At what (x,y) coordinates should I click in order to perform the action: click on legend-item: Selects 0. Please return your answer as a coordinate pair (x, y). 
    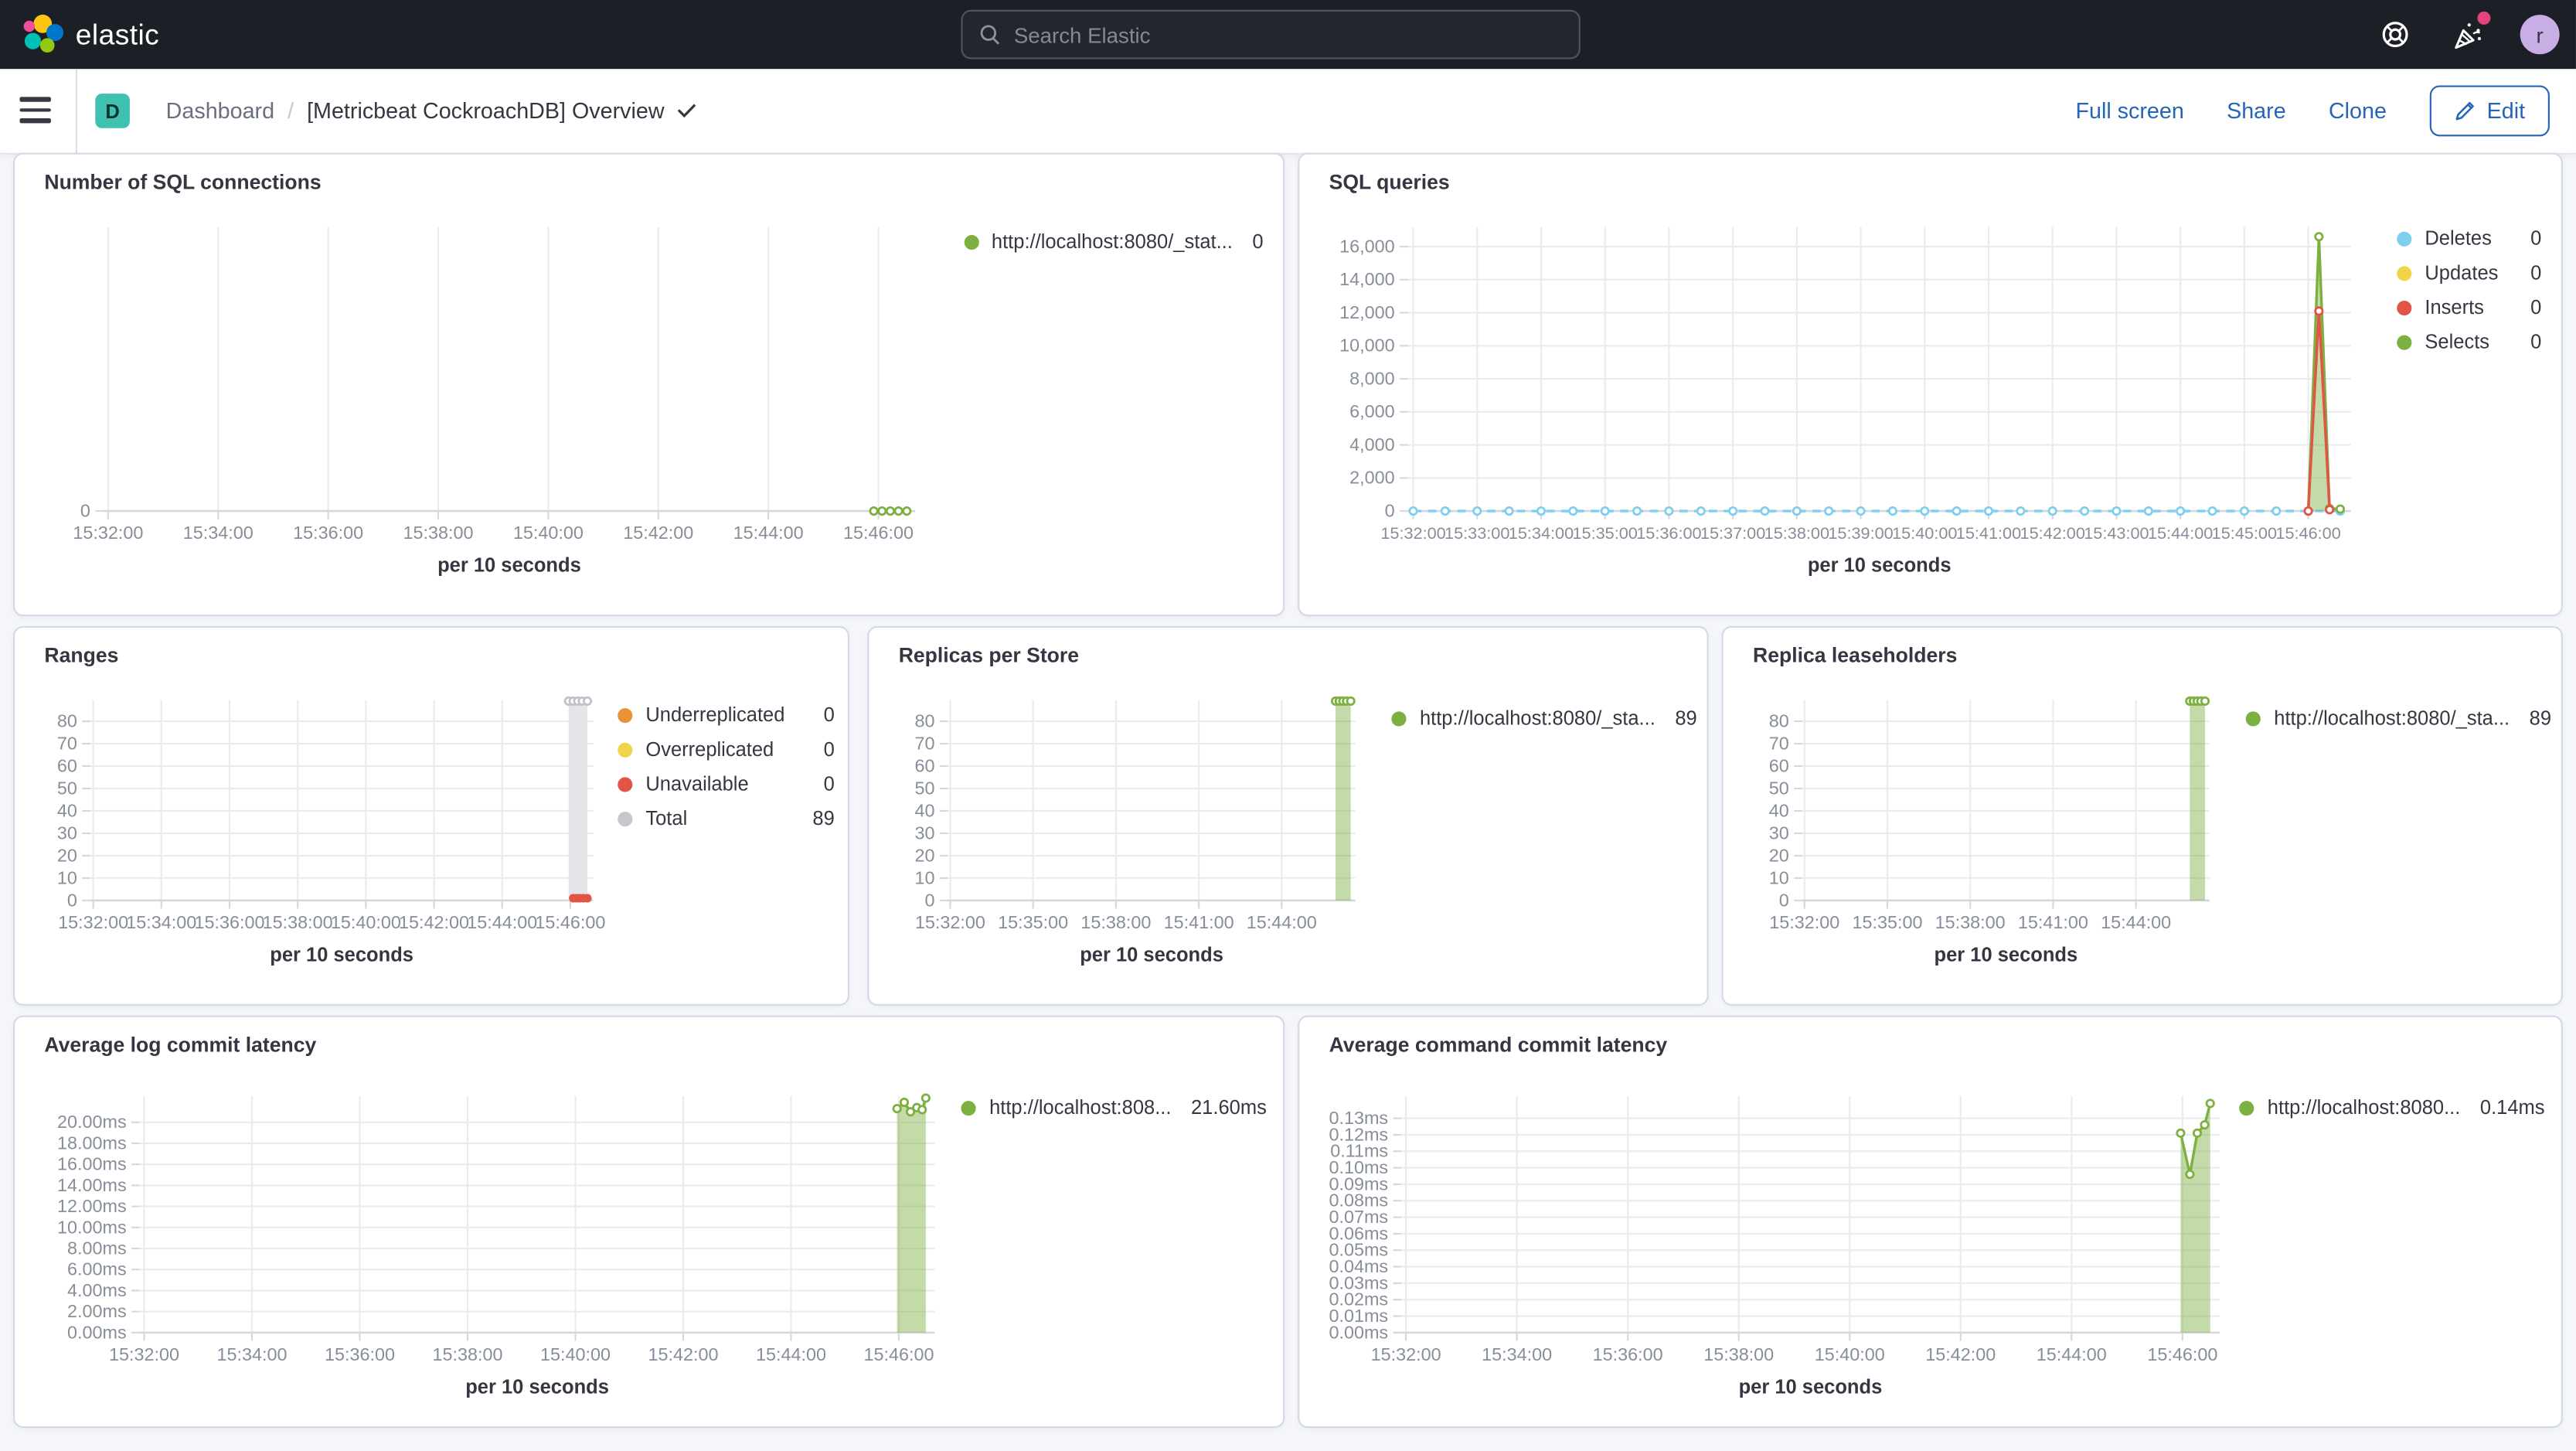
    Looking at the image, I should click on (2469, 341).